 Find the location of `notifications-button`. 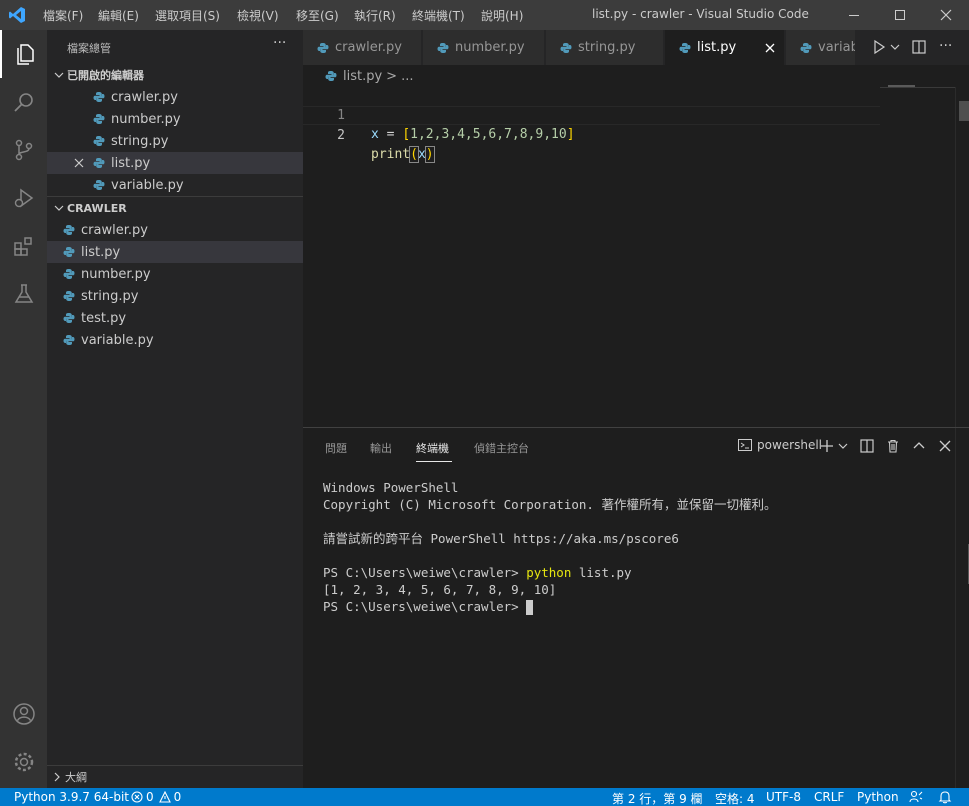

notifications-button is located at coordinates (945, 797).